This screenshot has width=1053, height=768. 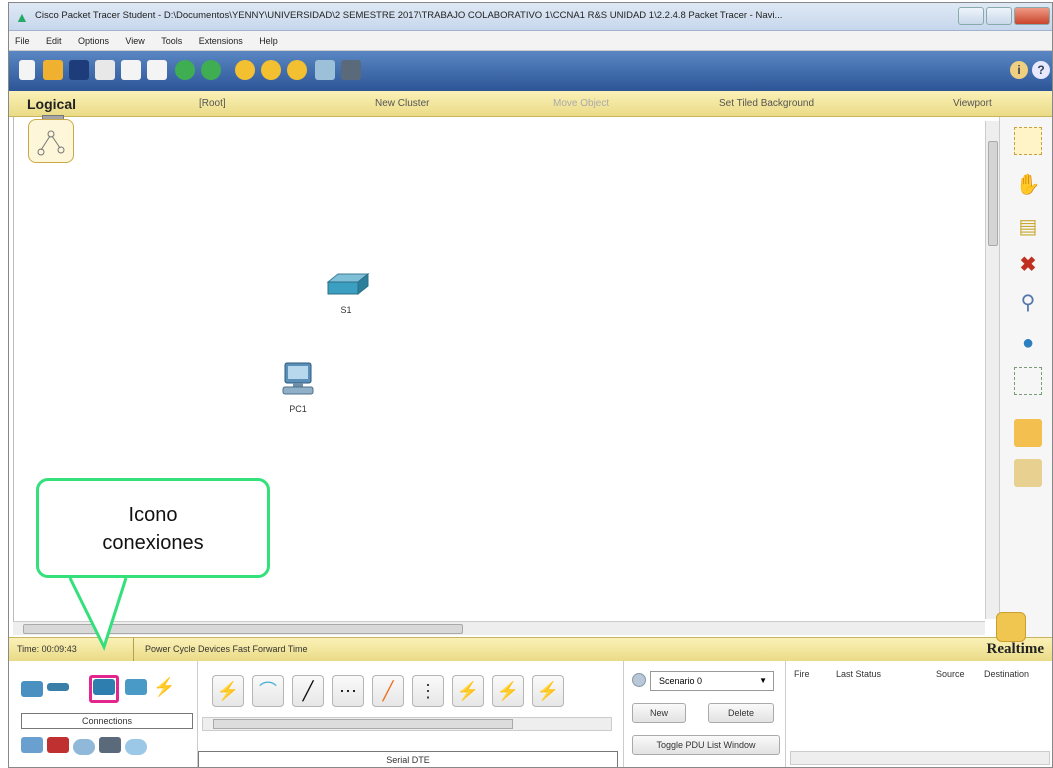 What do you see at coordinates (271, 70) in the screenshot?
I see `zoom-reset-icon` at bounding box center [271, 70].